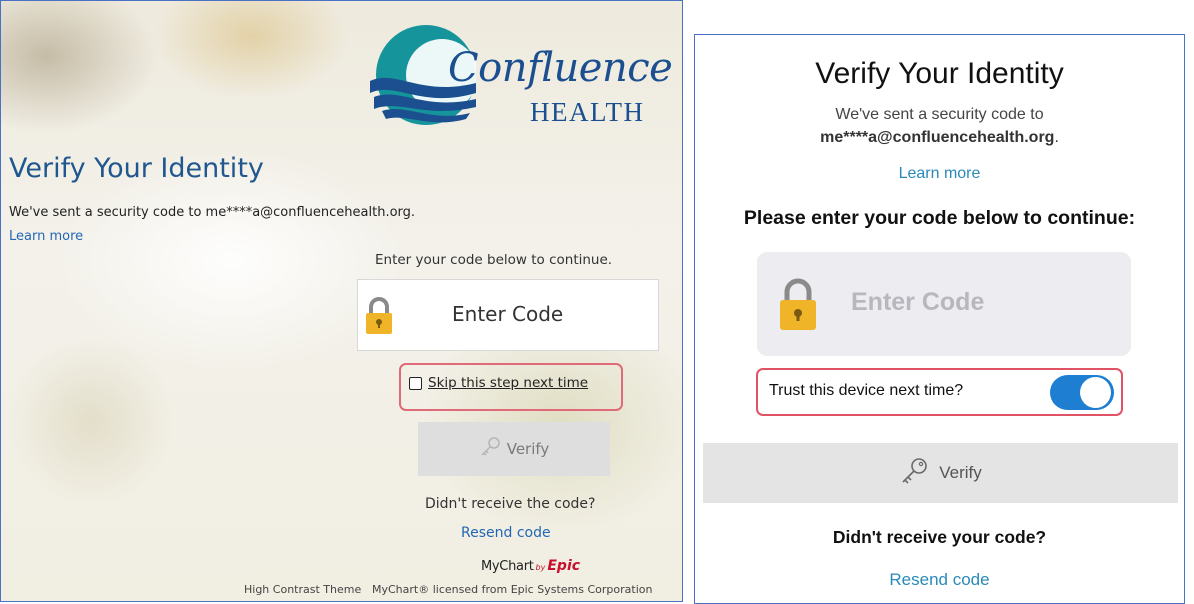 This screenshot has width=1194, height=604. Describe the element at coordinates (866, 390) in the screenshot. I see `trust-device-label: Trust this device next time?` at that location.